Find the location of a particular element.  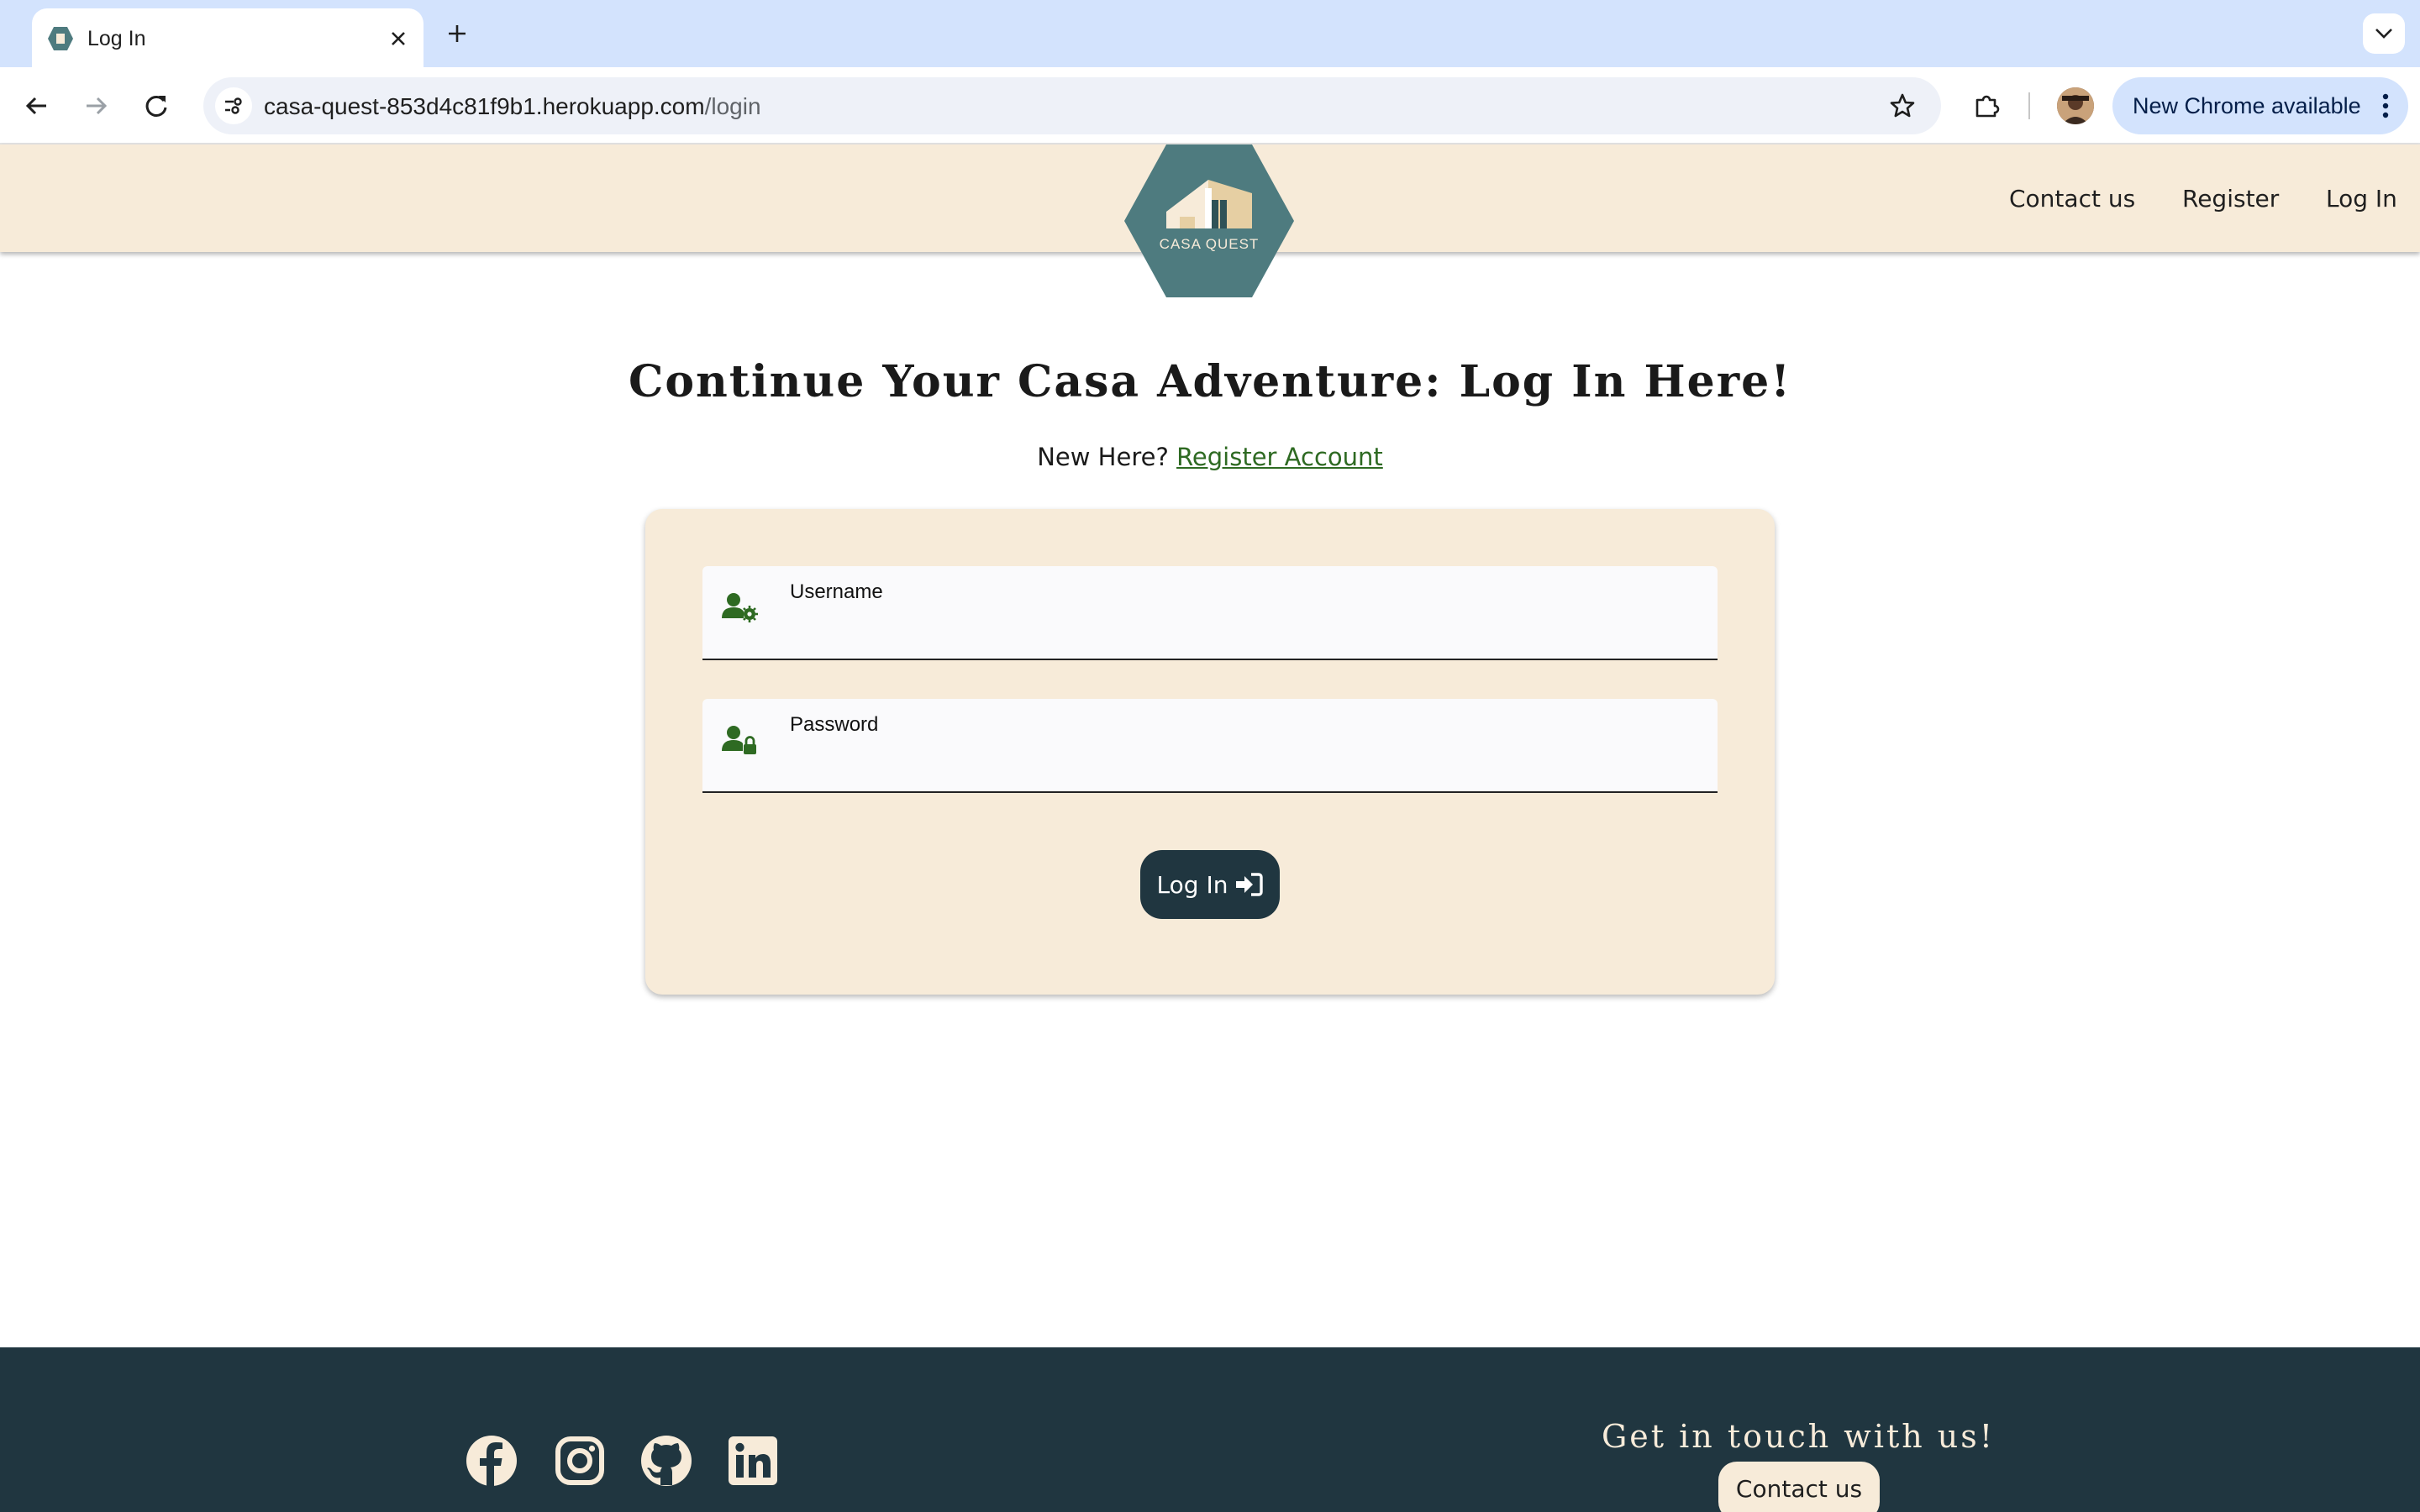

user-lock-icon is located at coordinates (739, 740).